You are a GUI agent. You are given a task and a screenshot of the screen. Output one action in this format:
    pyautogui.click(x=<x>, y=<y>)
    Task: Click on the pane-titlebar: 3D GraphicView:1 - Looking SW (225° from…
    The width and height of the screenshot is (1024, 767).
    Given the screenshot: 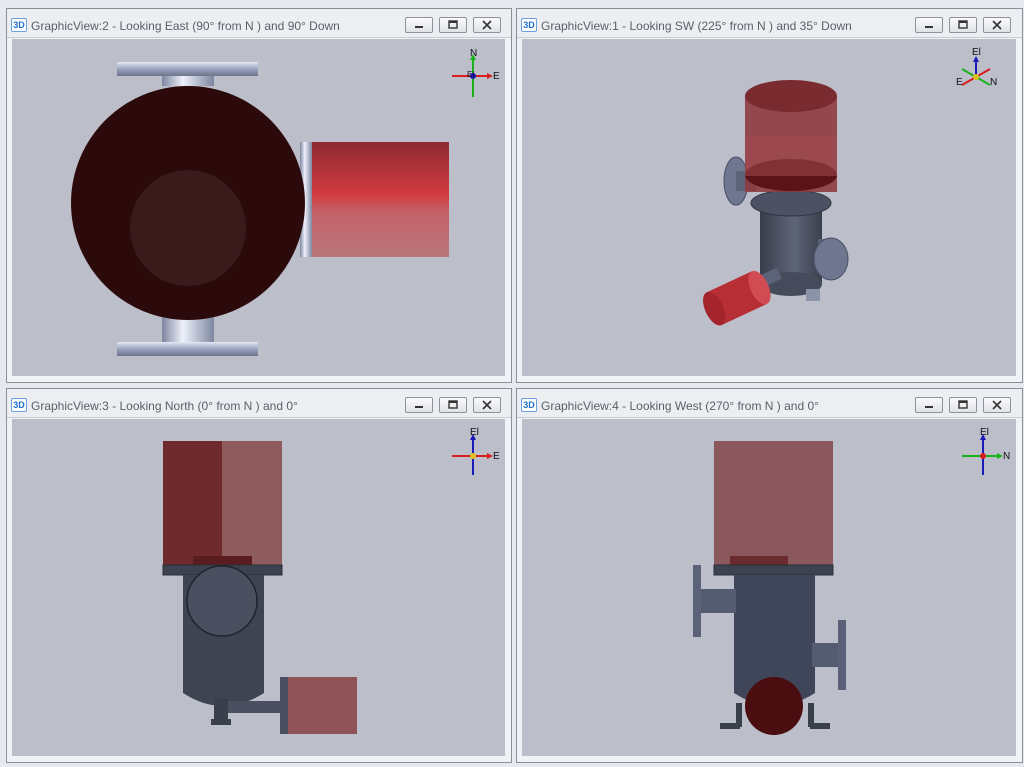 What is the action you would take?
    pyautogui.click(x=769, y=23)
    